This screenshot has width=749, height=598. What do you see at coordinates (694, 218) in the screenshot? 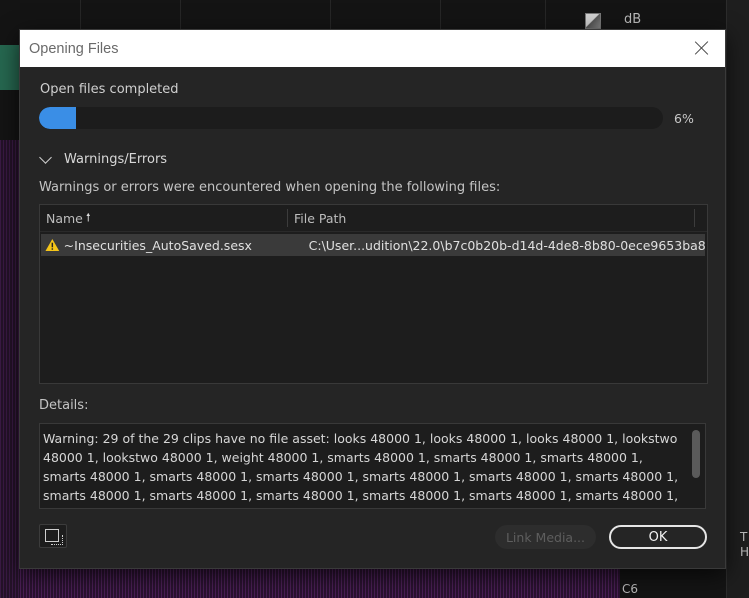
I see `column-divider` at bounding box center [694, 218].